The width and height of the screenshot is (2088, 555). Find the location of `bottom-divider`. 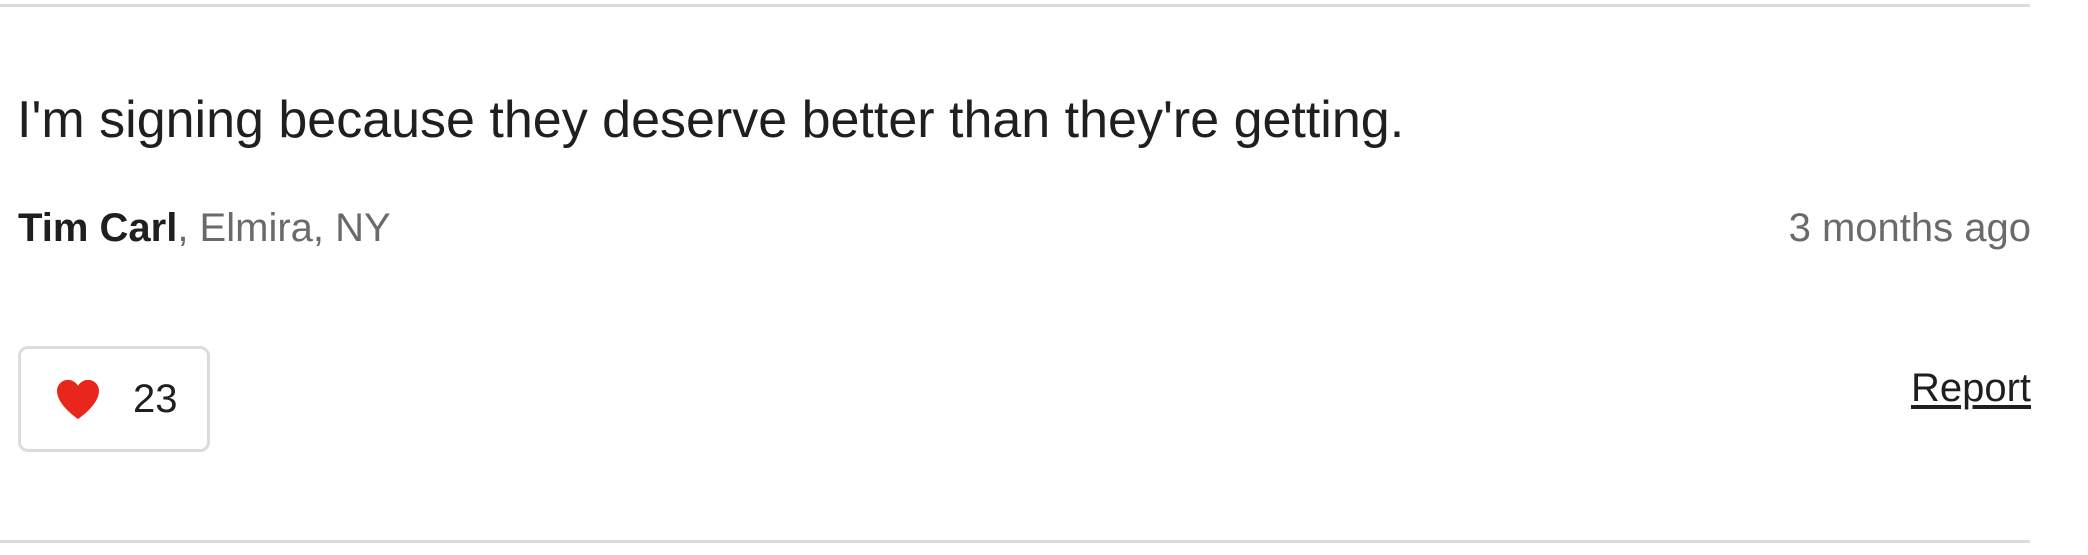

bottom-divider is located at coordinates (1015, 541).